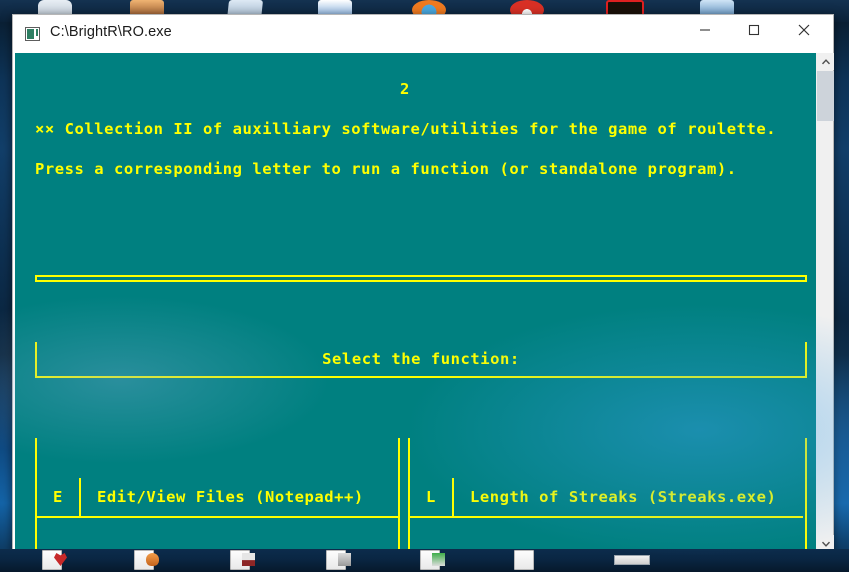 This screenshot has width=849, height=572. I want to click on column-gap, so click(404, 495).